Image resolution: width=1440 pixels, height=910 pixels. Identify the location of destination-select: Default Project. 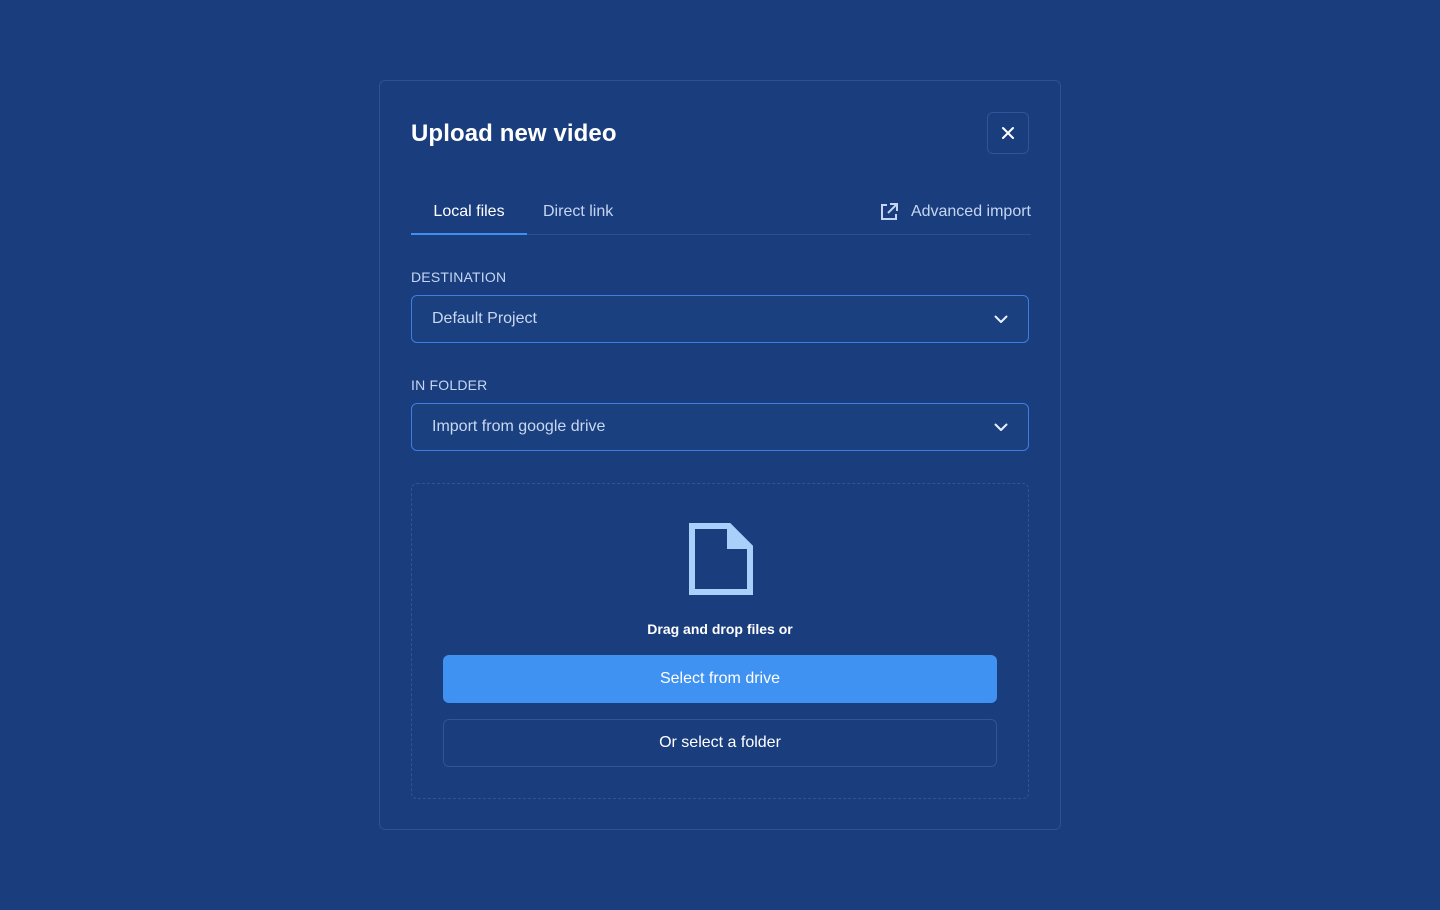
(720, 319).